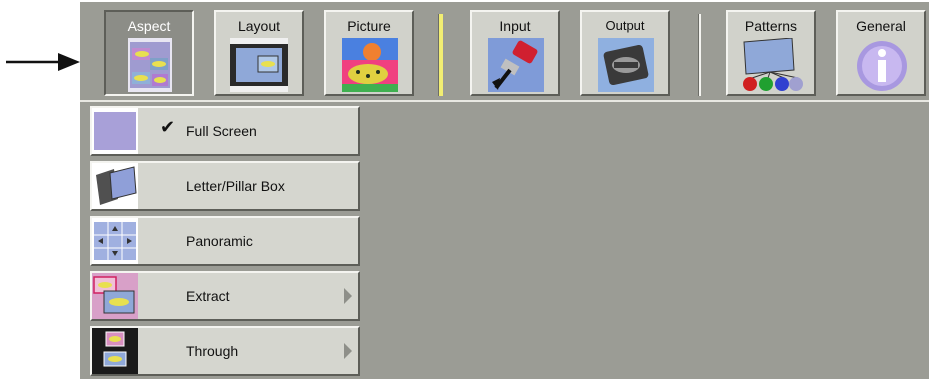 The image size is (929, 379). I want to click on input-label: Input, so click(515, 26).